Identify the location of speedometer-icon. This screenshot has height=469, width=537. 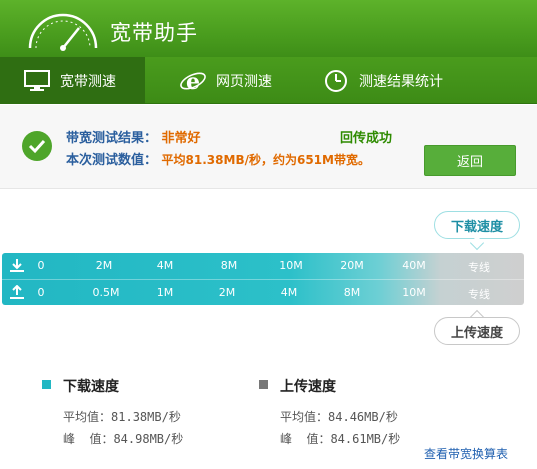
(63, 32).